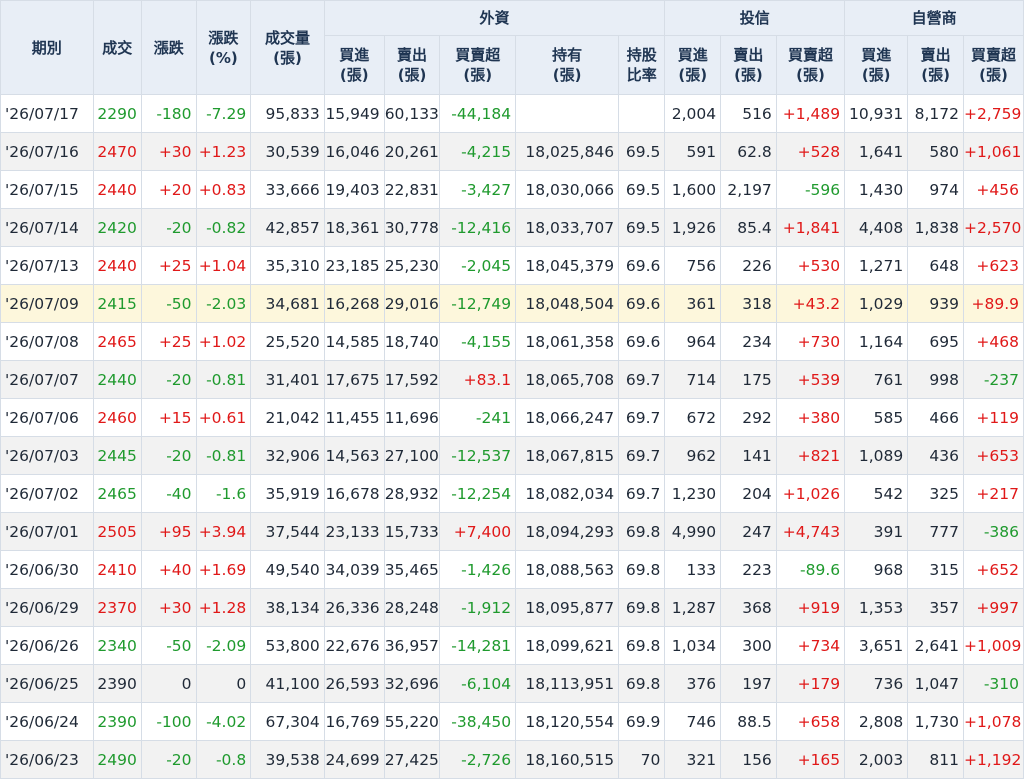 This screenshot has width=1024, height=779. Describe the element at coordinates (748, 303) in the screenshot. I see `cell-t-sell: 318` at that location.